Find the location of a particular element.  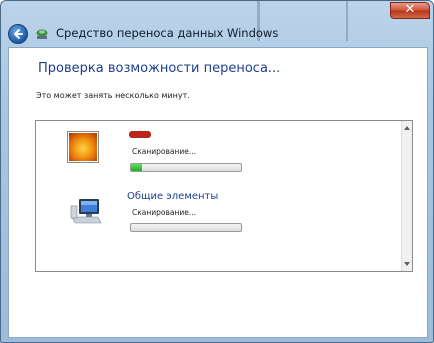

progress-fill is located at coordinates (136, 167).